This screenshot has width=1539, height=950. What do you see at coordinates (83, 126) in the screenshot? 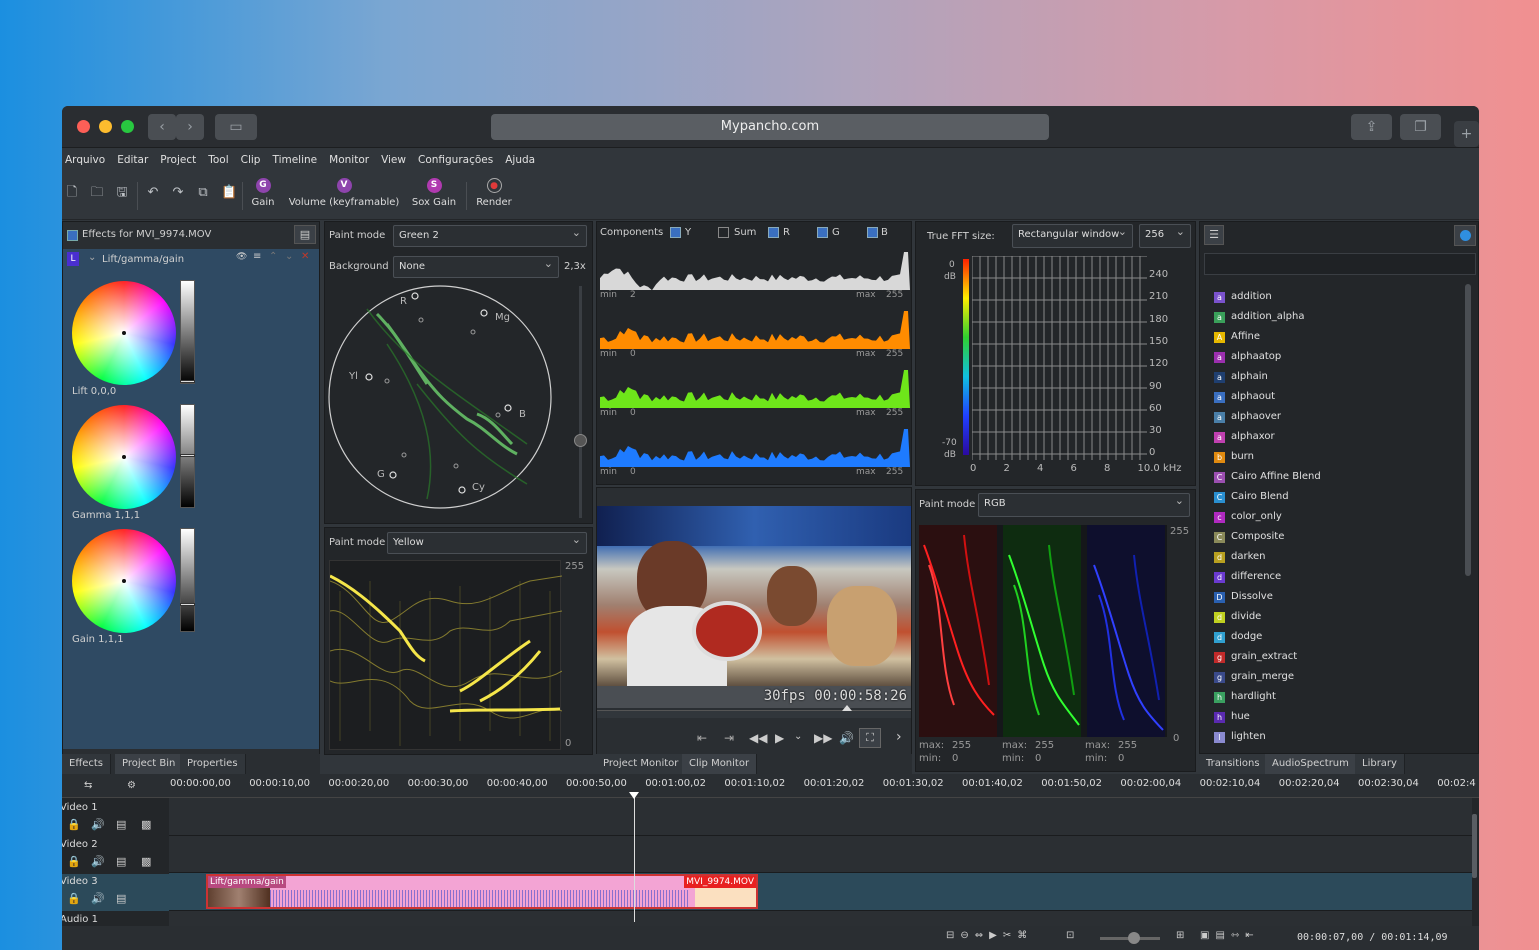
I see `close-window-button` at bounding box center [83, 126].